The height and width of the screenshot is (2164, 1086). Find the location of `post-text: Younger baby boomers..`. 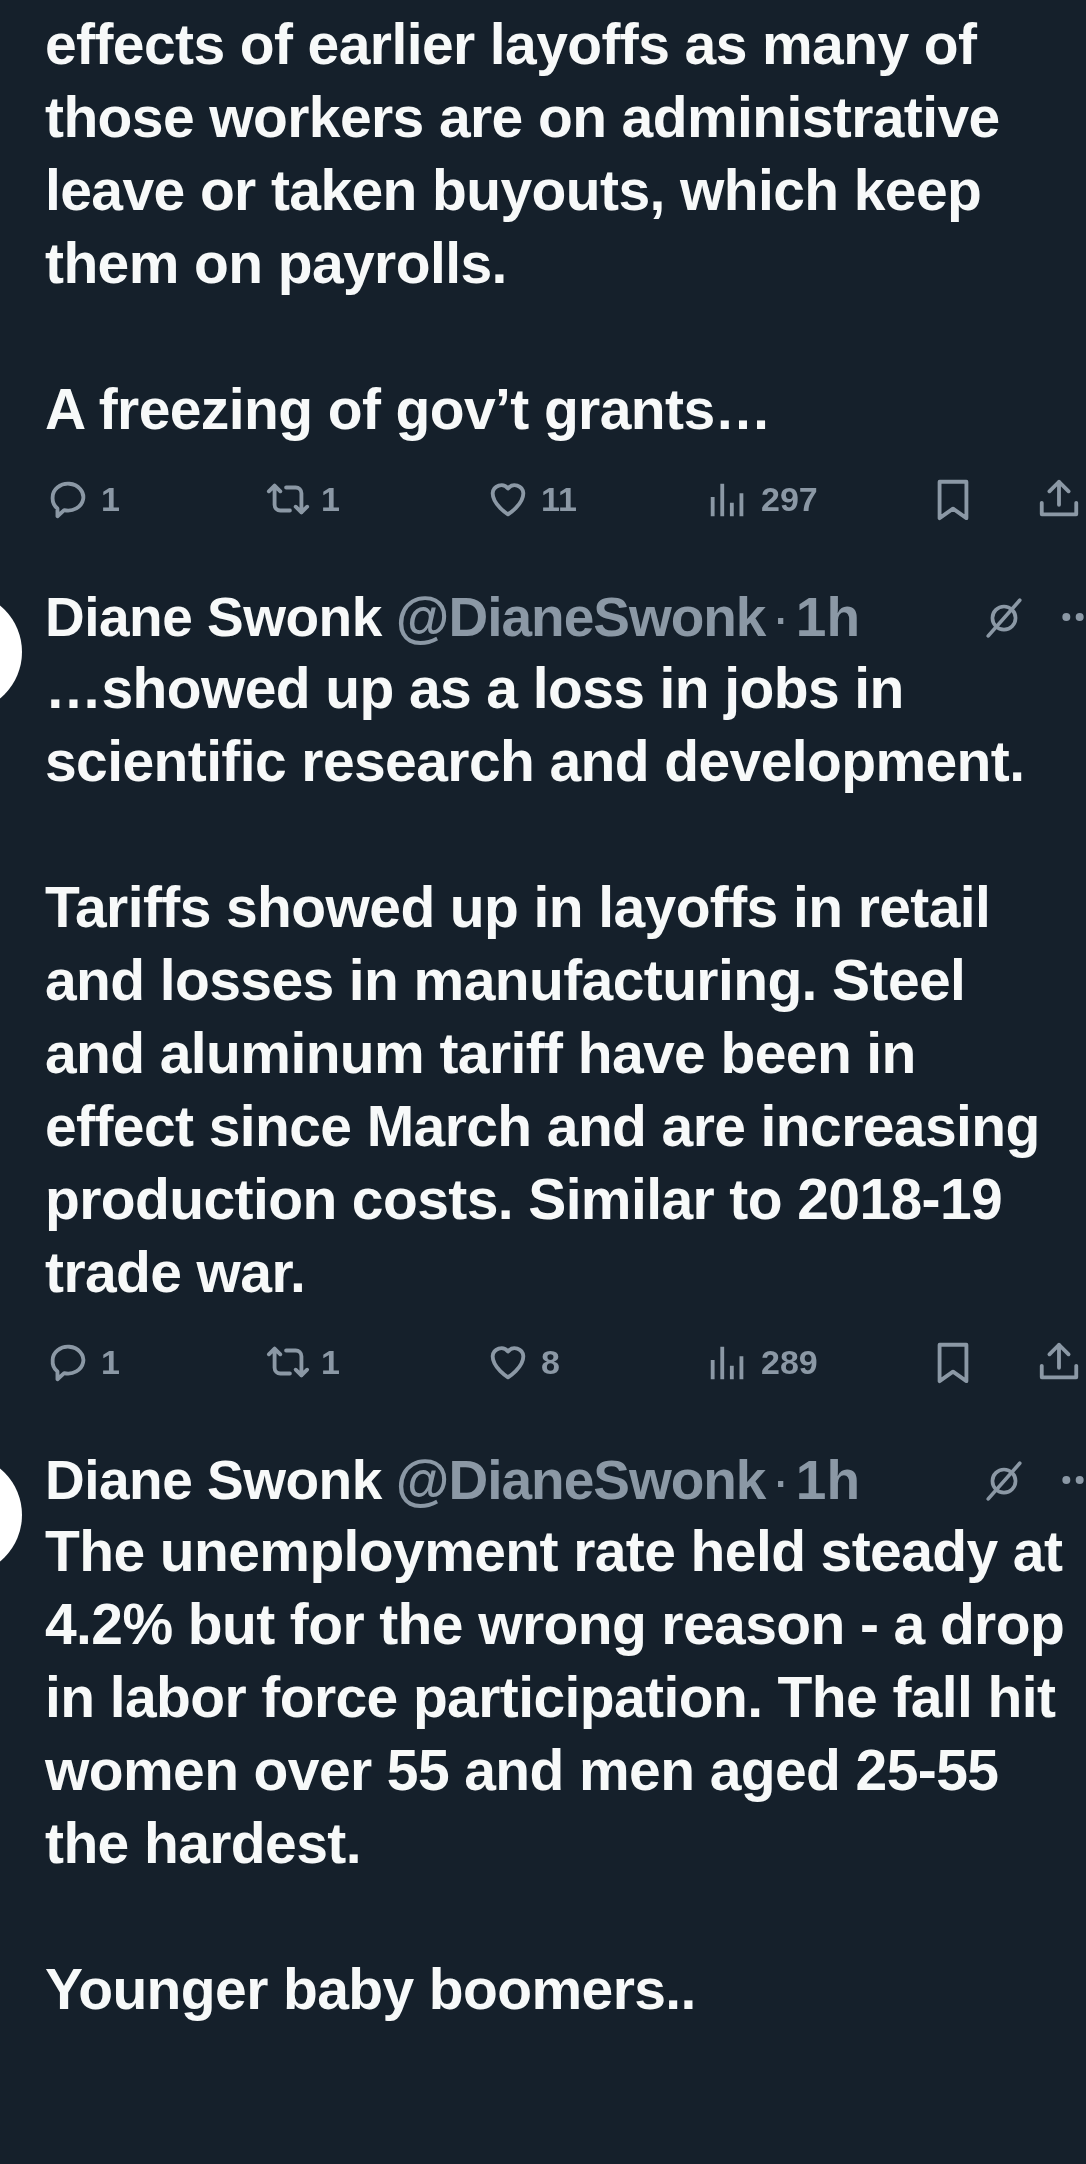

post-text: Younger baby boomers.. is located at coordinates (371, 1989).